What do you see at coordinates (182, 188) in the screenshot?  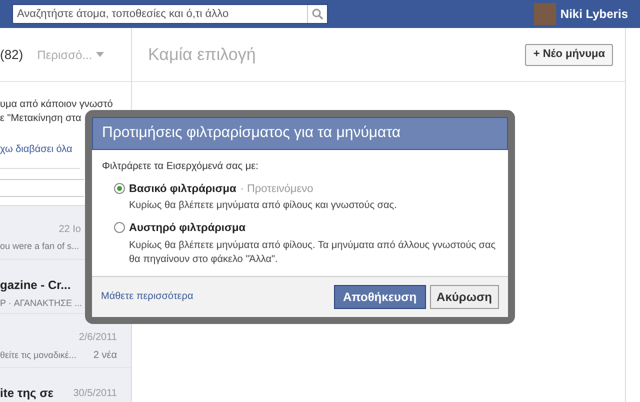 I see `option-label: Βασικό φιλτράρισμα` at bounding box center [182, 188].